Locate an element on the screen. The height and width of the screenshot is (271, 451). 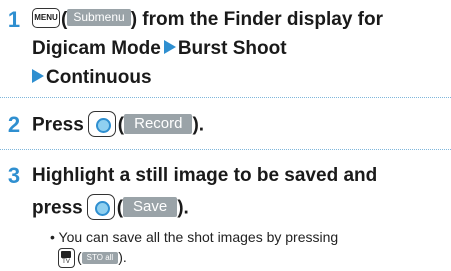
step-2-line: Press(Record). is located at coordinates (118, 125).